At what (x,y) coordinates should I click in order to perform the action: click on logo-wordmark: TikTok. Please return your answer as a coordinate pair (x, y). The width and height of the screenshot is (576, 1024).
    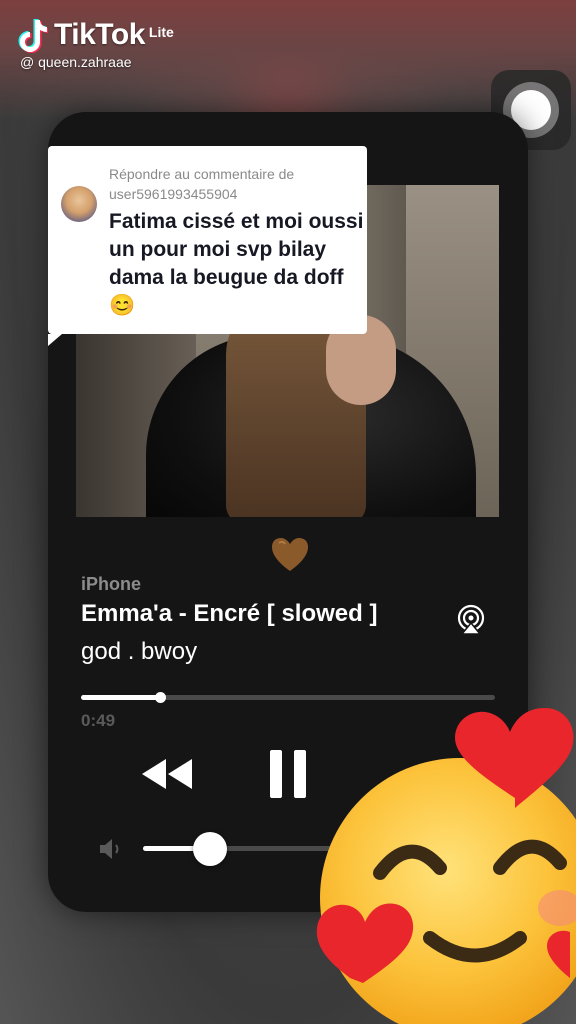
    Looking at the image, I should click on (99, 34).